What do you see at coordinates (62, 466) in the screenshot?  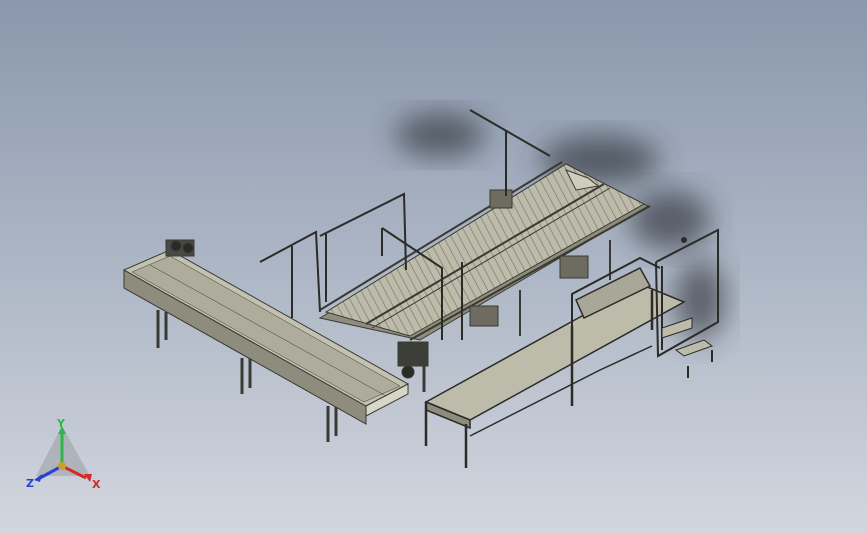 I see `triad-origin` at bounding box center [62, 466].